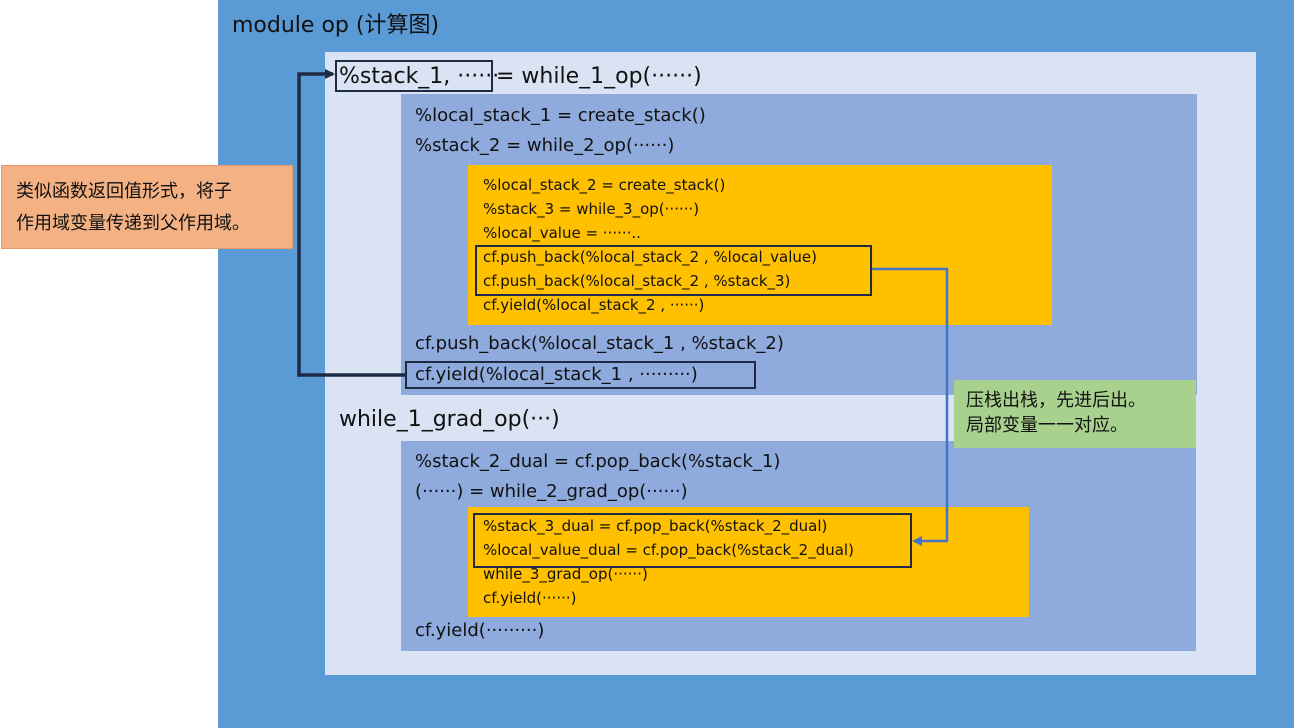 This screenshot has width=1294, height=728. I want to click on push-to-pop-arrow, so click(910, 406).